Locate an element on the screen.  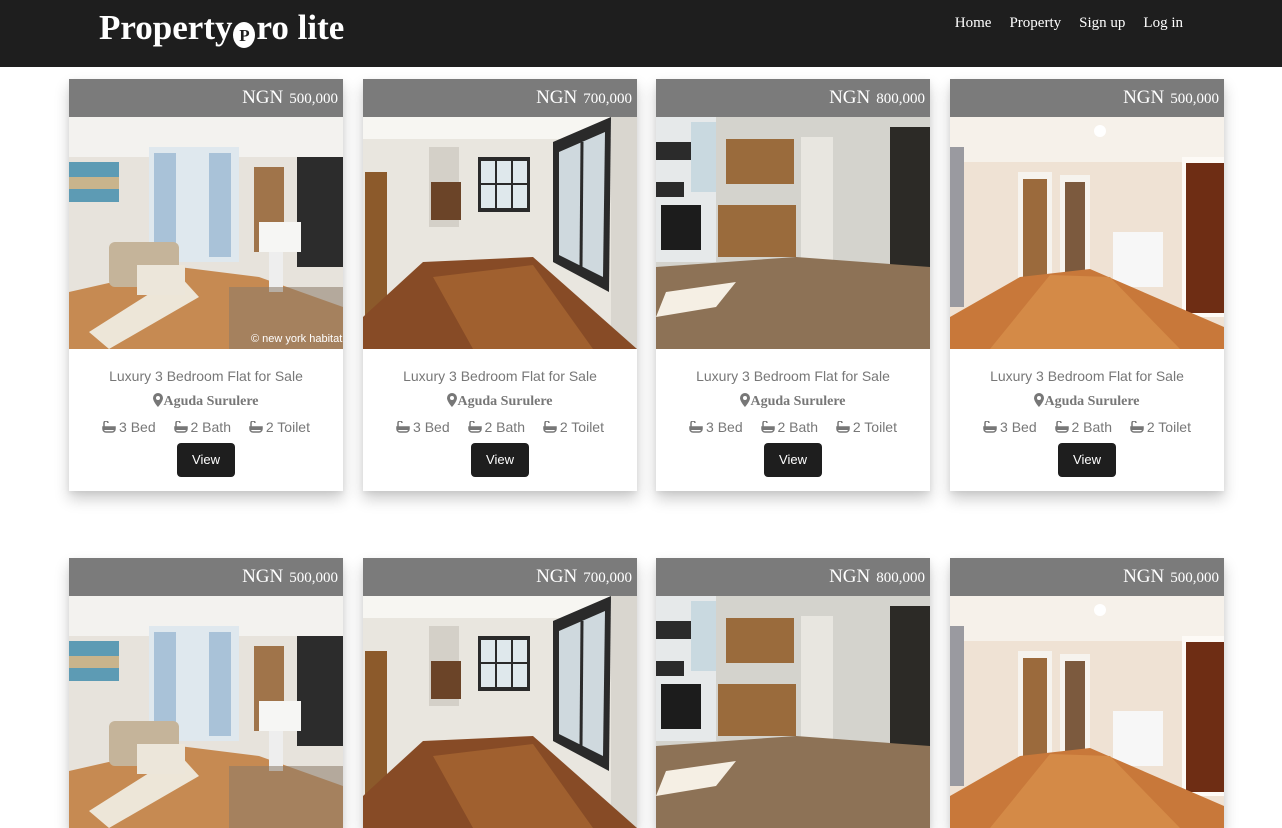
photo-watermark: © new york habitat is located at coordinates (296, 339).